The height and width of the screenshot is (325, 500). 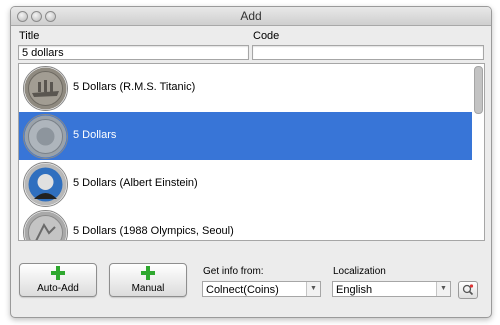 What do you see at coordinates (58, 288) in the screenshot?
I see `auto-add-label: Auto-Add` at bounding box center [58, 288].